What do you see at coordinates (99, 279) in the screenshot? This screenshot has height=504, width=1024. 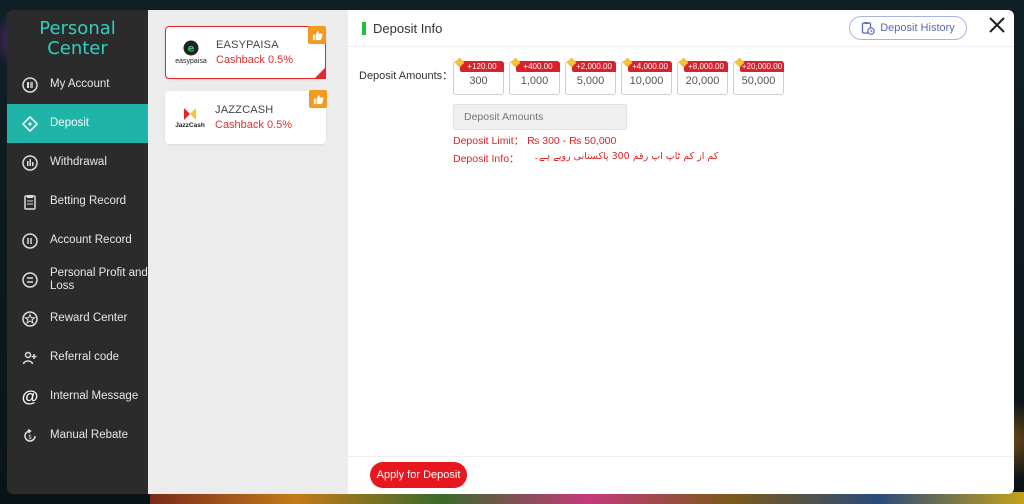 I see `sidebar-item-label: Personal Profit and Loss` at bounding box center [99, 279].